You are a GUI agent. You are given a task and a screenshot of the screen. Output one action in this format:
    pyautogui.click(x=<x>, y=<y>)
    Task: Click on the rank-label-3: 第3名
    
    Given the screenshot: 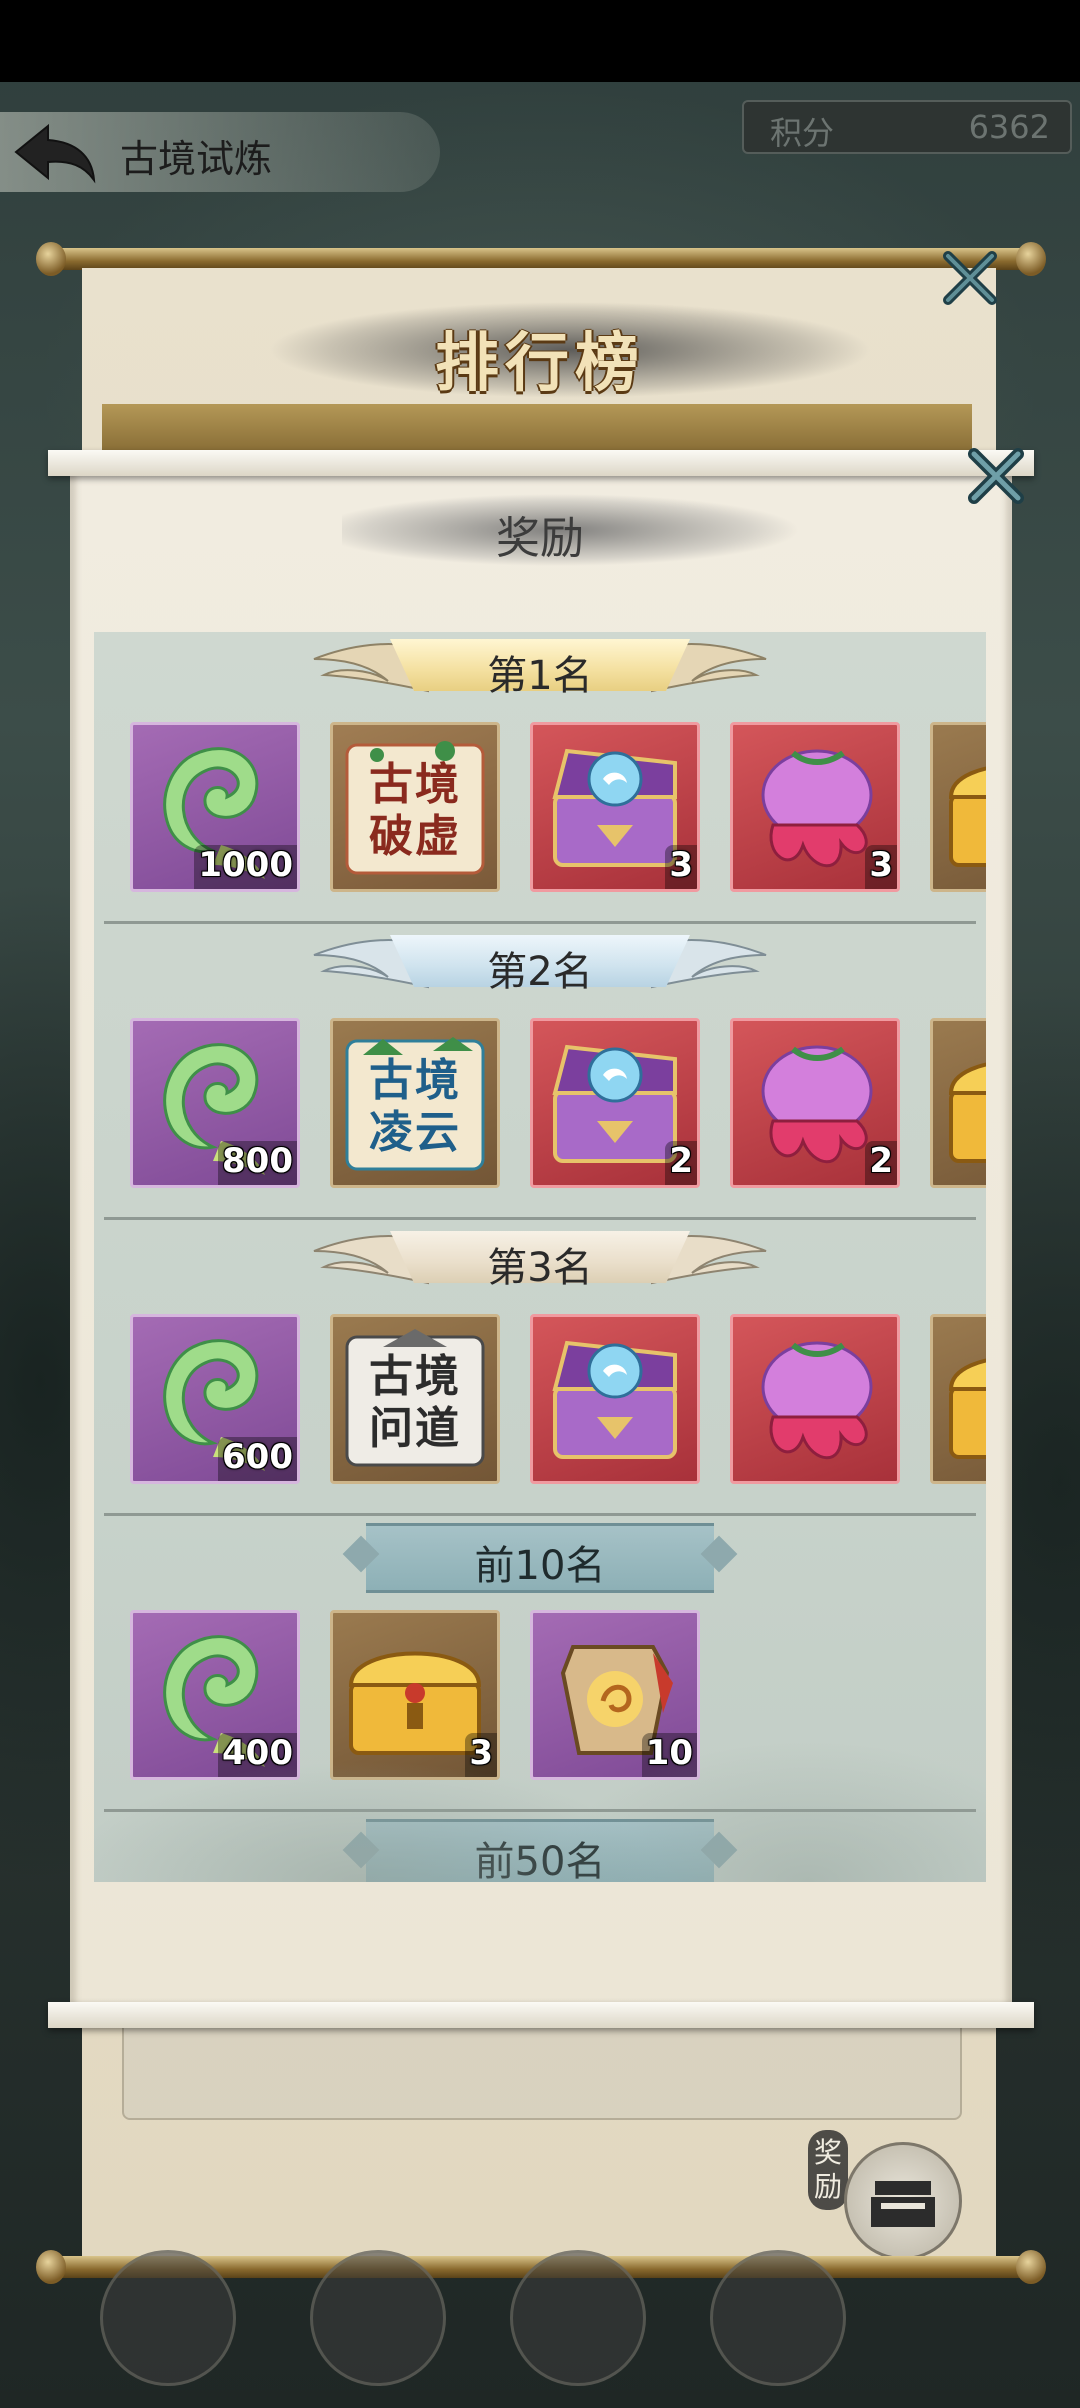 What is the action you would take?
    pyautogui.click(x=540, y=1268)
    